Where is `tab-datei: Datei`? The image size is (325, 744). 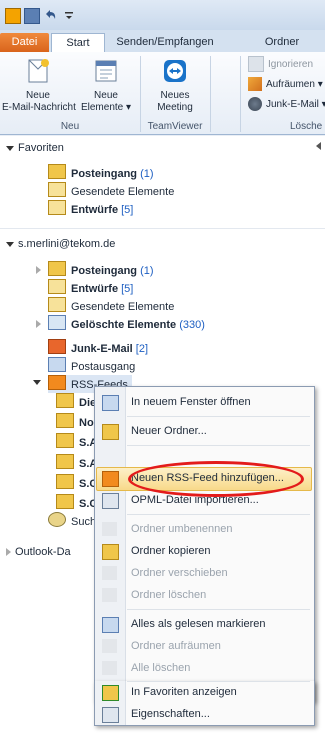 tab-datei: Datei is located at coordinates (24, 42).